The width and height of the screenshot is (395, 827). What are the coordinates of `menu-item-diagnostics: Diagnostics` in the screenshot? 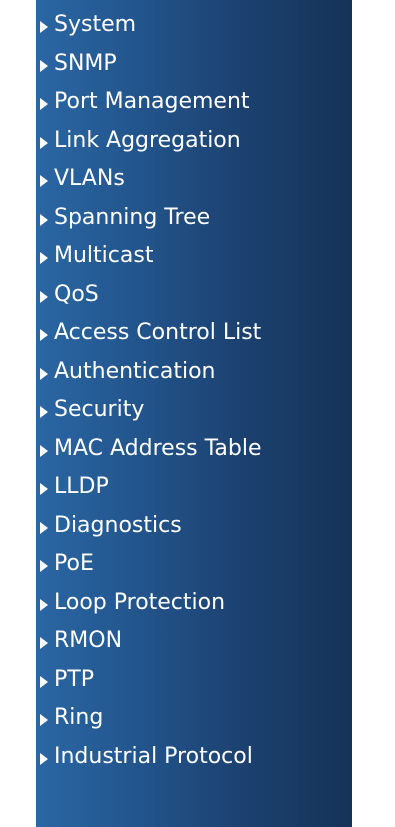 It's located at (194, 526).